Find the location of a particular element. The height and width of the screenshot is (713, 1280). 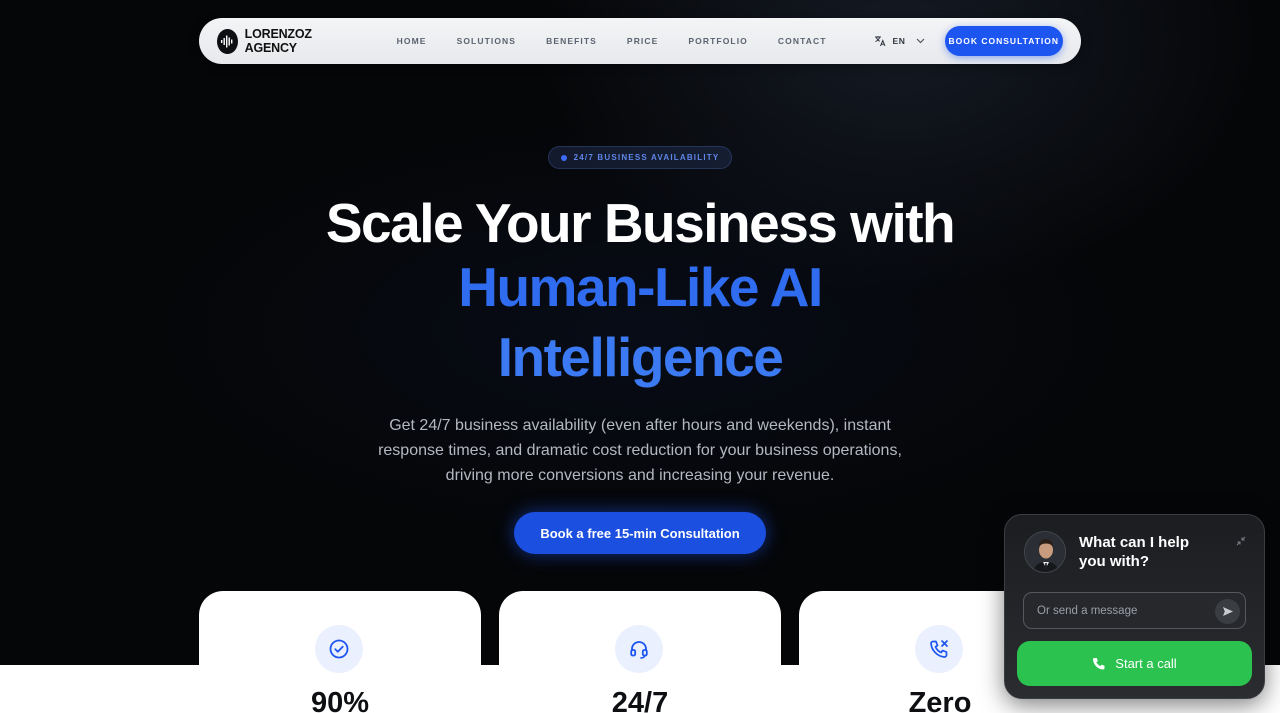

stat-value: 24/7 is located at coordinates (640, 700).